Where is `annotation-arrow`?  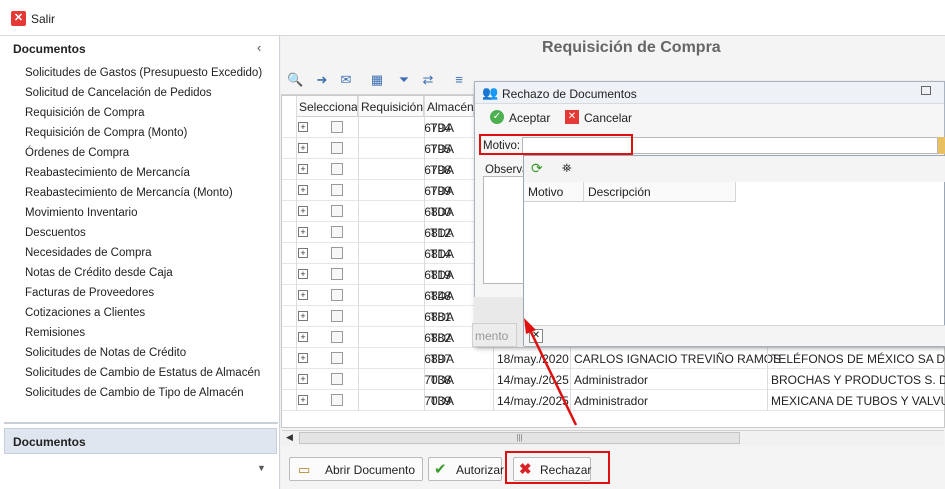 annotation-arrow is located at coordinates (551, 372).